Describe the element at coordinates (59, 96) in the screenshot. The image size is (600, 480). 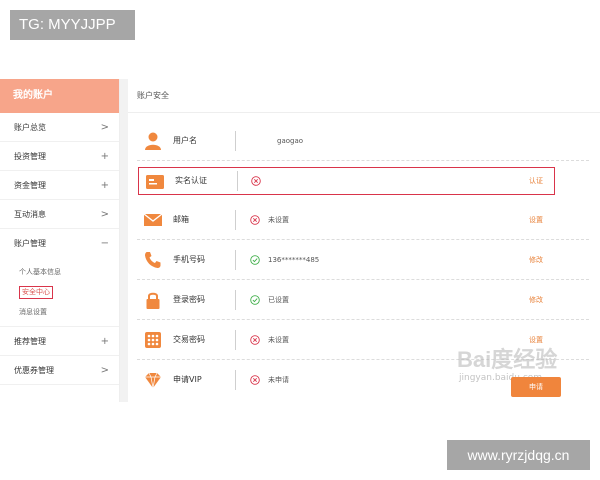
I see `sidebar-header: 我的账户` at that location.